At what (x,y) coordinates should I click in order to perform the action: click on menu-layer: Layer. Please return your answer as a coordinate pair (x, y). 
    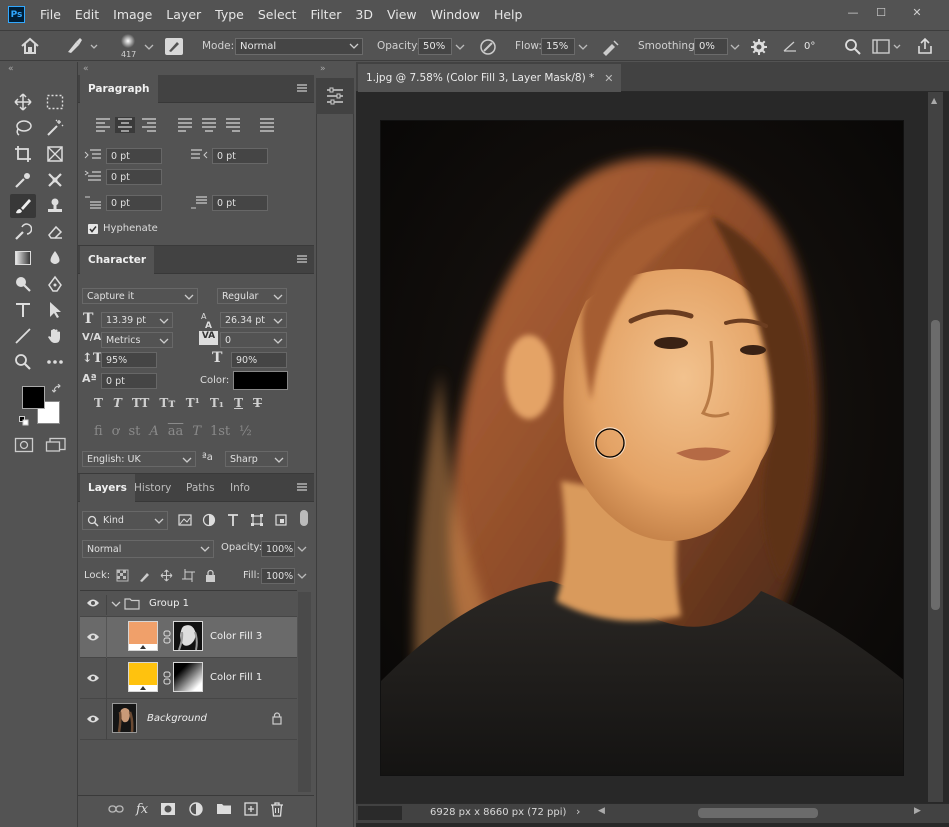
    Looking at the image, I should click on (183, 14).